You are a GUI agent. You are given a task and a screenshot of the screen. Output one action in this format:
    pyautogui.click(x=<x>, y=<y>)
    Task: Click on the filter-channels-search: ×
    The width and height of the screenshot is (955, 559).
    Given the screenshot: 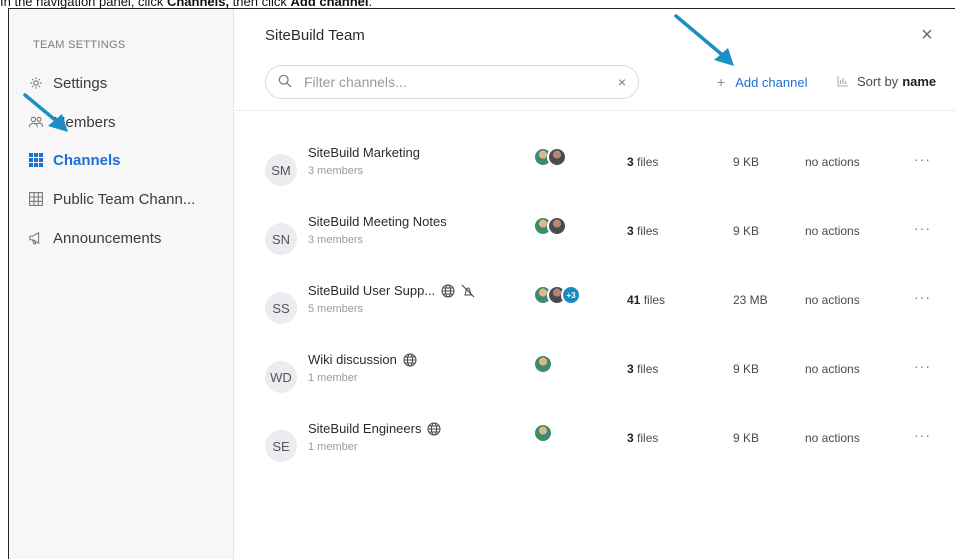 What is the action you would take?
    pyautogui.click(x=452, y=82)
    